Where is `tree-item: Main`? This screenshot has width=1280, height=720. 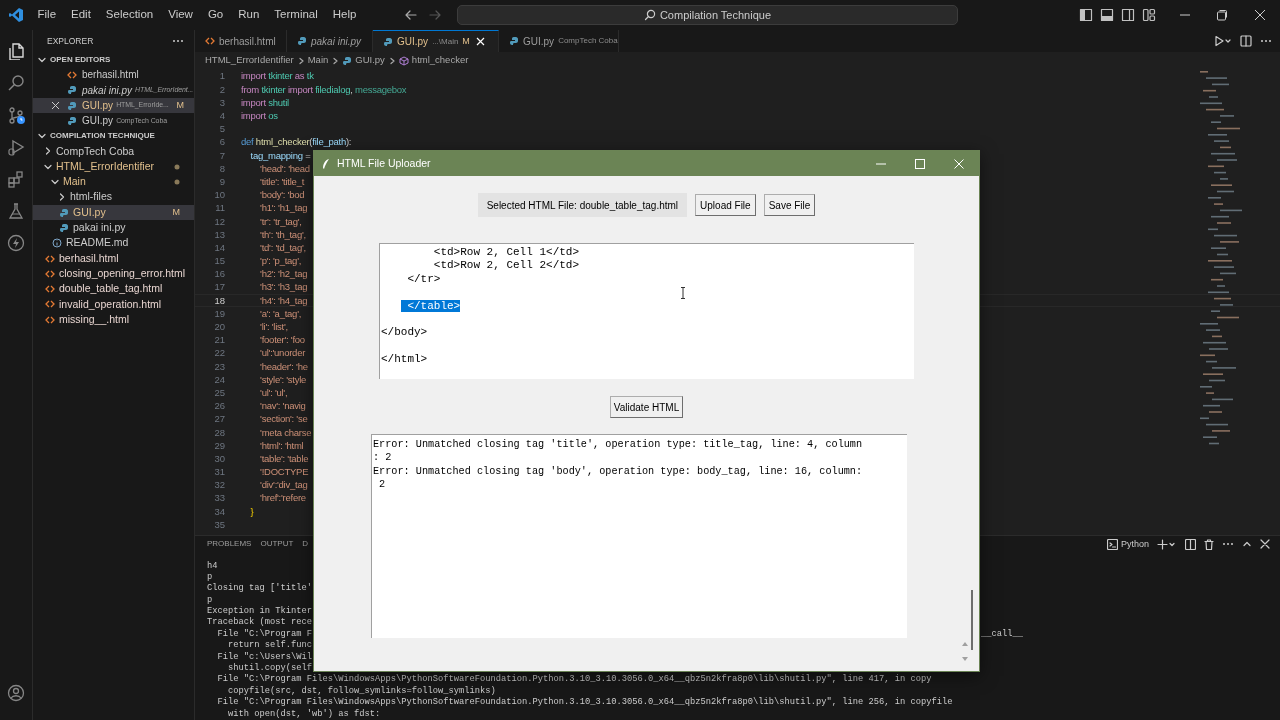 tree-item: Main is located at coordinates (113, 182).